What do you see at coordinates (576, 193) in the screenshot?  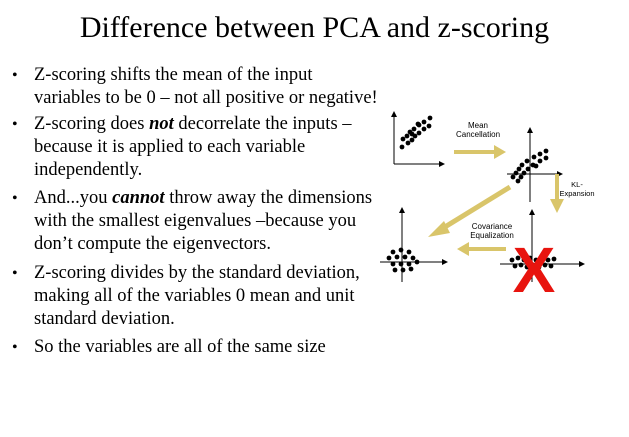 I see `label-kl-line2: Expansion` at bounding box center [576, 193].